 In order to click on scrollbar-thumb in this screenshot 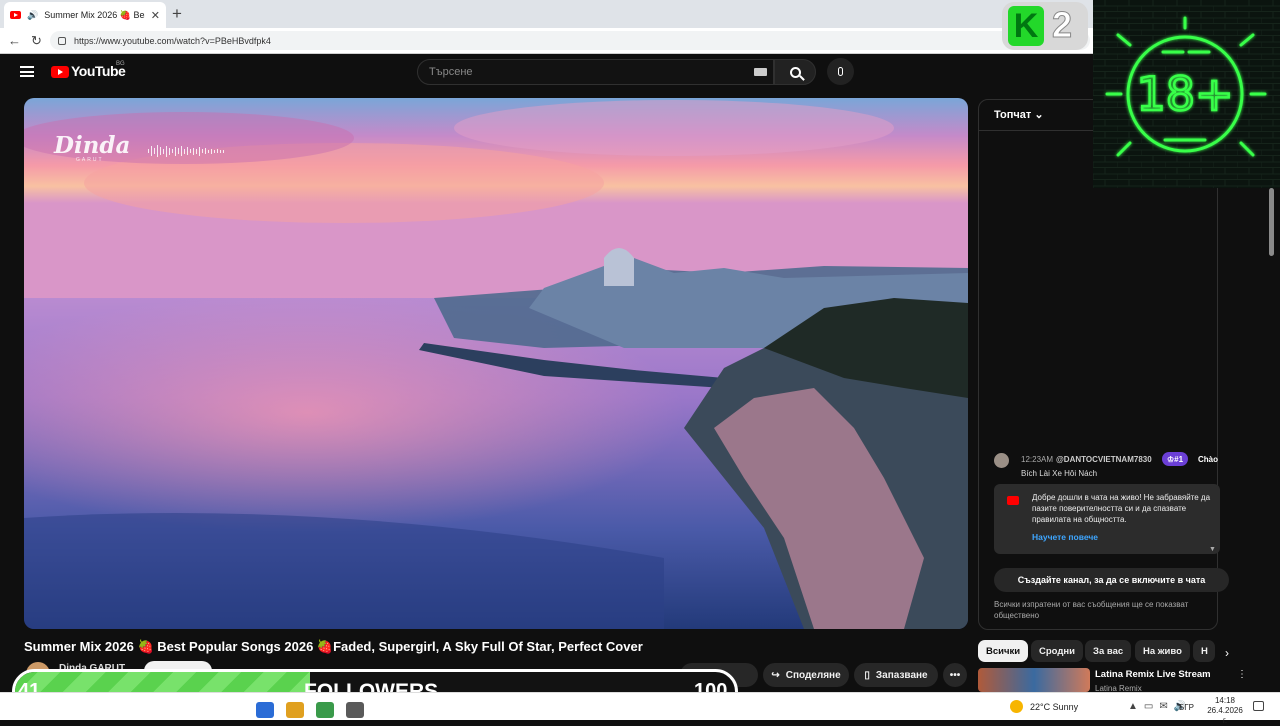, I will do `click(1271, 222)`.